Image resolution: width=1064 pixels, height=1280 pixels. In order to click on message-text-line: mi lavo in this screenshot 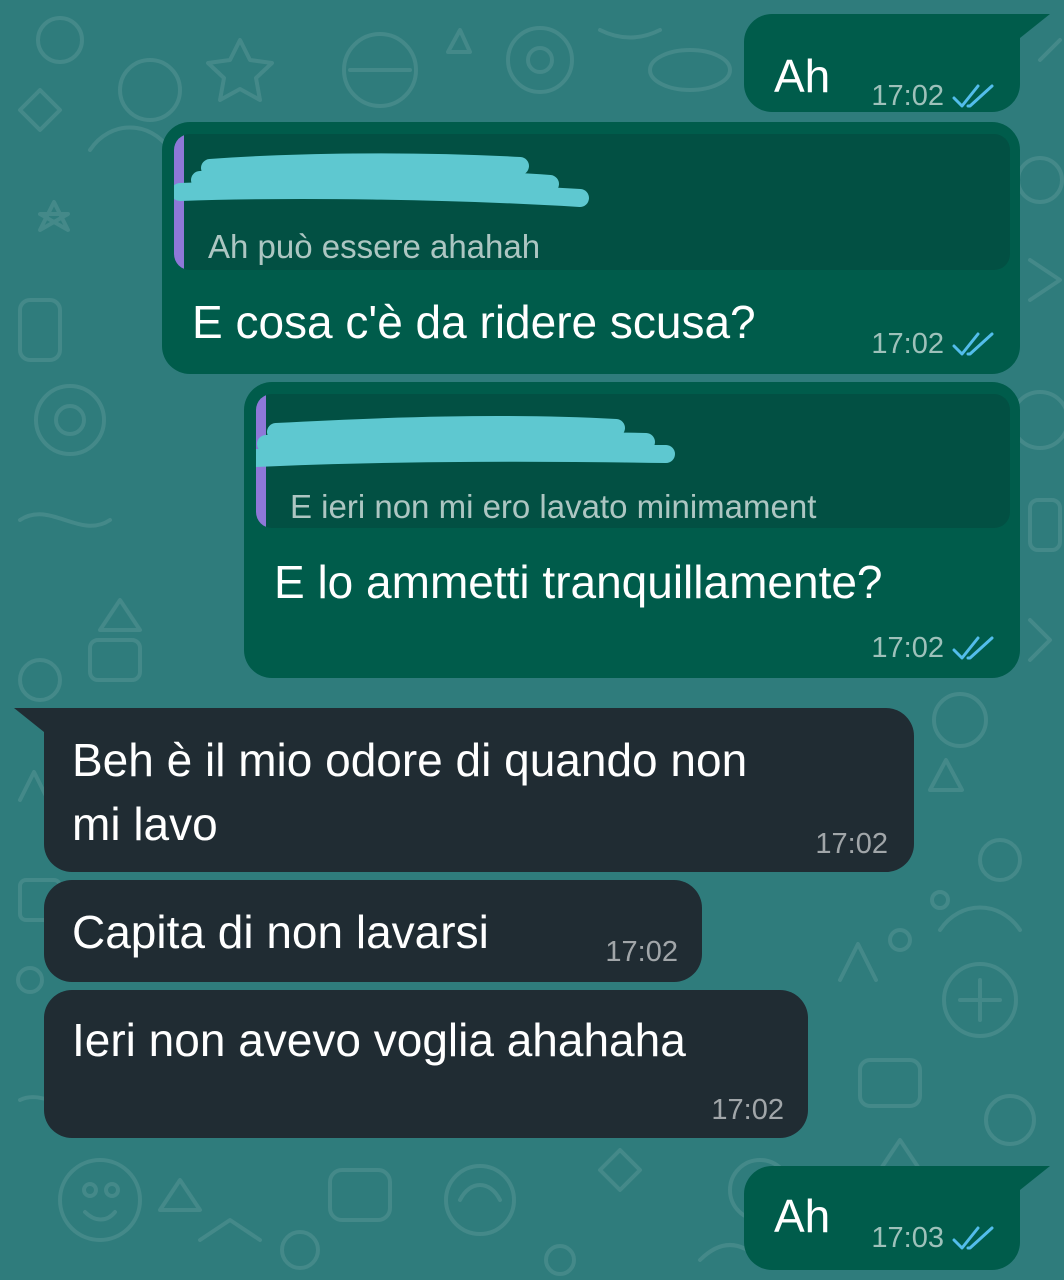, I will do `click(145, 824)`.